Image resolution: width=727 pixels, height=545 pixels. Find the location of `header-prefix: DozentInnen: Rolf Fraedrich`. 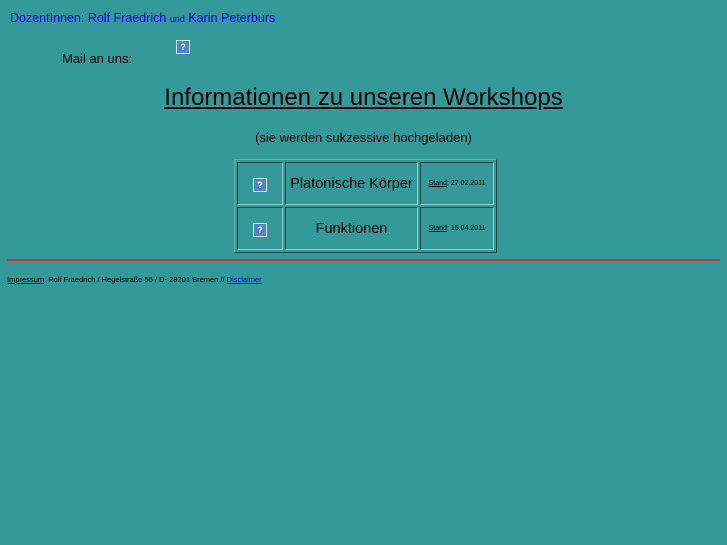

header-prefix: DozentInnen: Rolf Fraedrich is located at coordinates (88, 18).